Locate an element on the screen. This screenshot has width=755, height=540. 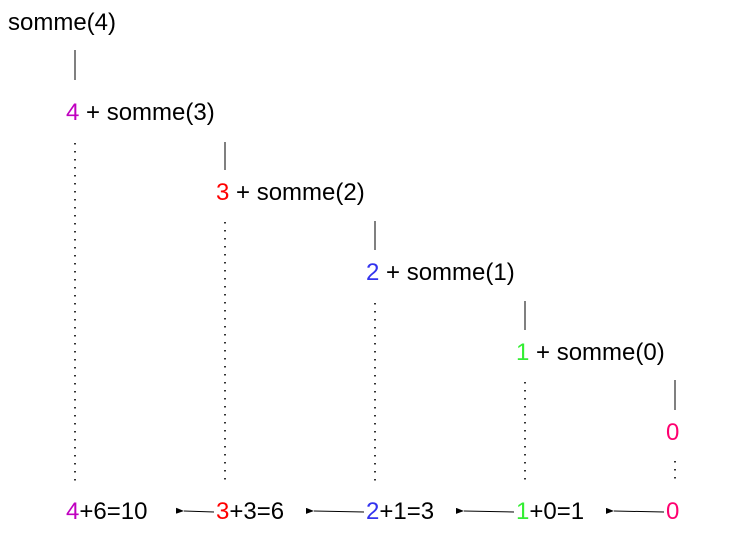
result-number: 0 is located at coordinates (673, 511).